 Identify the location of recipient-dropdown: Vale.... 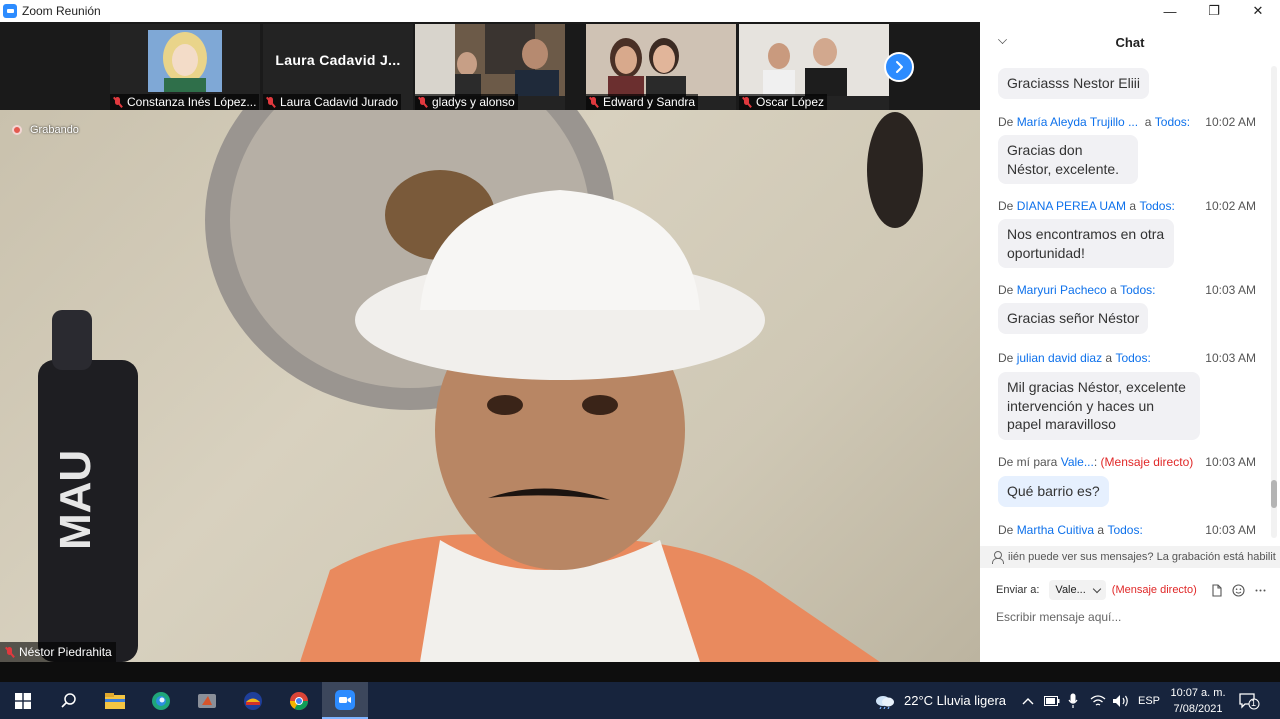
(1077, 590).